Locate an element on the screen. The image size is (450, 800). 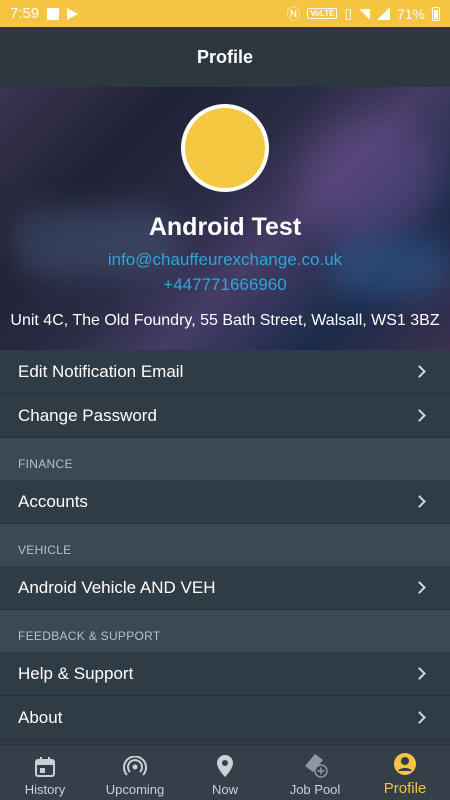
profile-phone-link: +447771666960 is located at coordinates (225, 285).